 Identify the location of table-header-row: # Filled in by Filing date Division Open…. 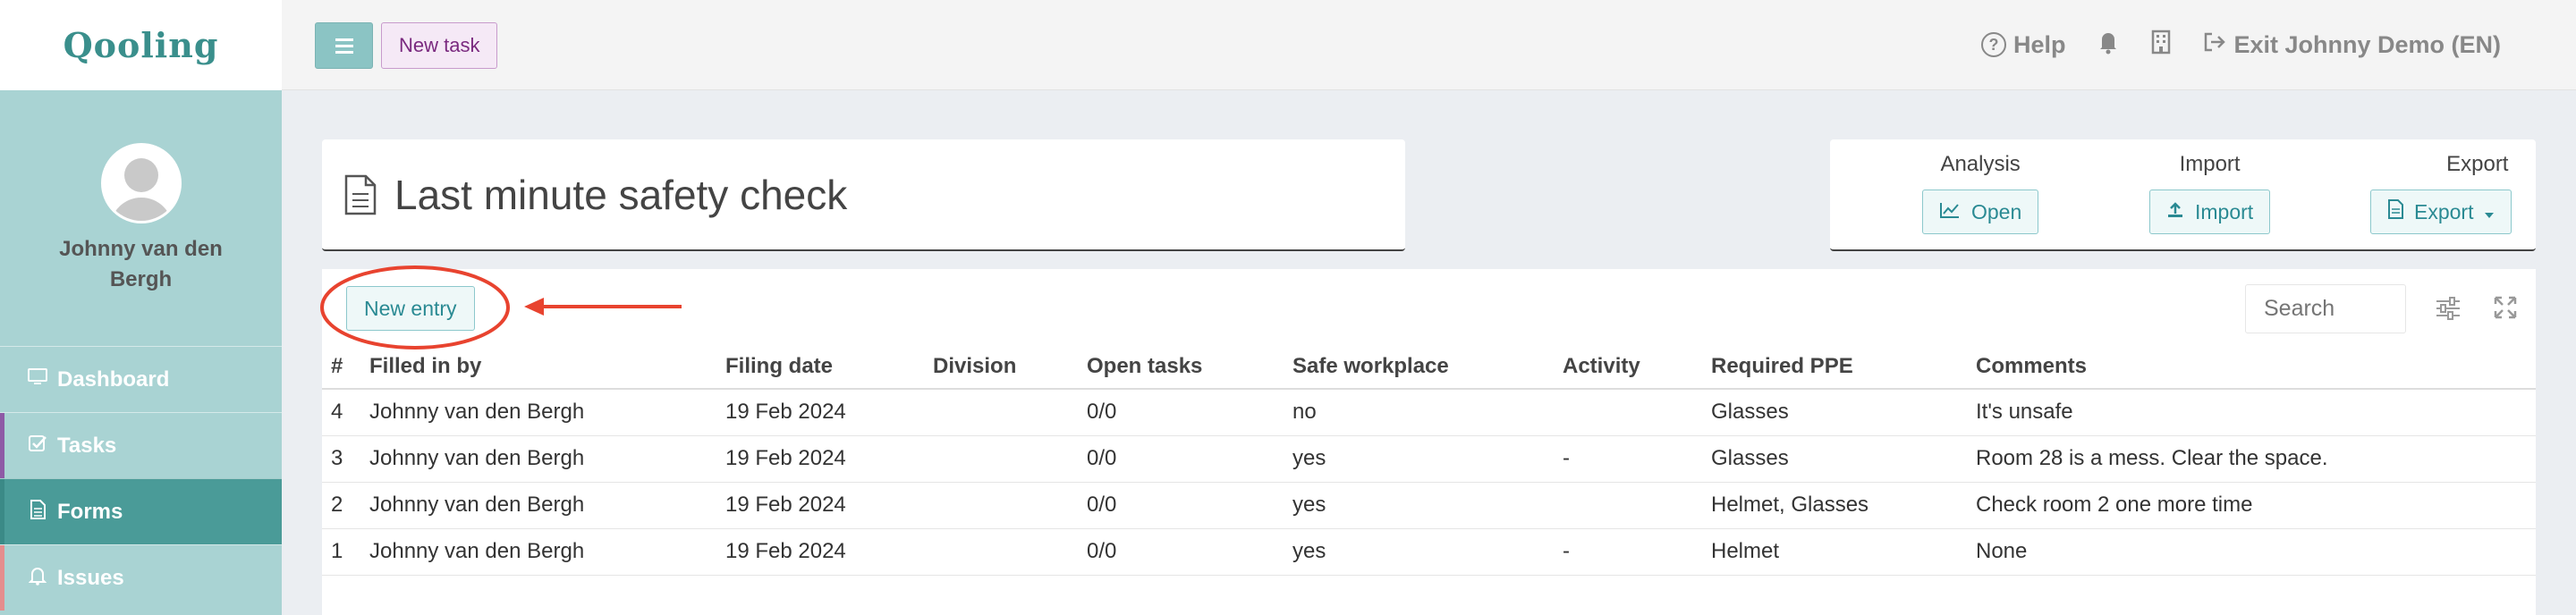
(1429, 367).